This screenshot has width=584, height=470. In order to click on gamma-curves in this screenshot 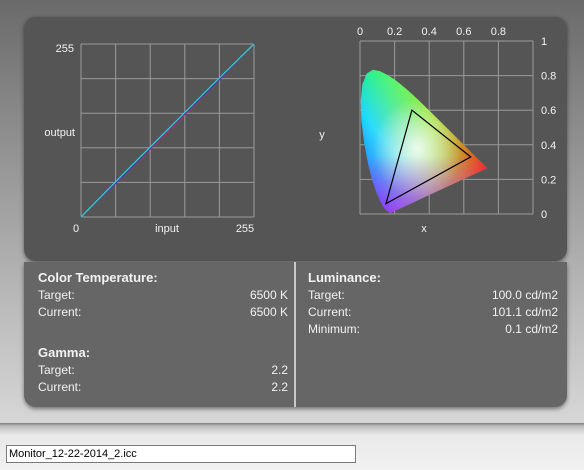, I will do `click(167, 130)`.